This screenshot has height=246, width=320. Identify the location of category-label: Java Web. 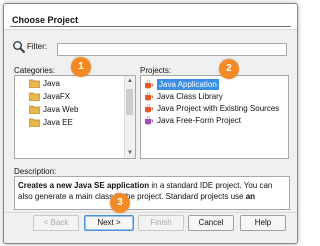
(61, 109).